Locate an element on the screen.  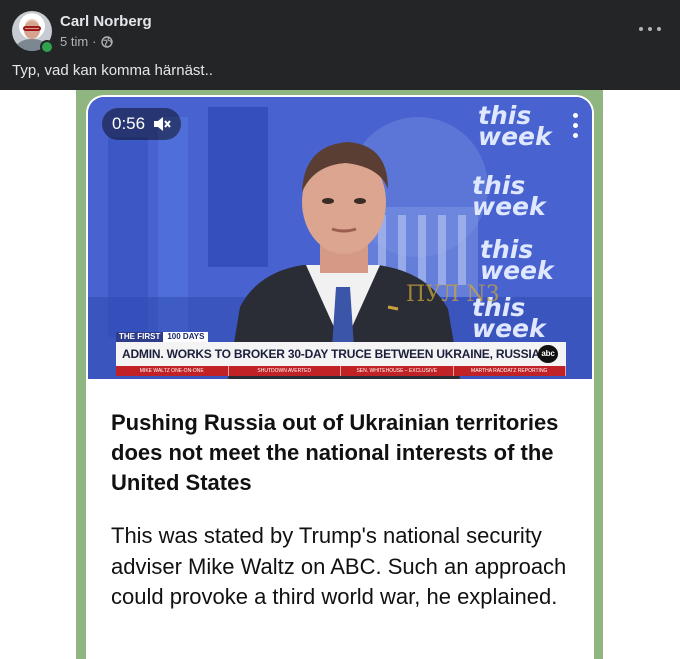
brand-logo-abc: this week is located at coordinates (517, 261).